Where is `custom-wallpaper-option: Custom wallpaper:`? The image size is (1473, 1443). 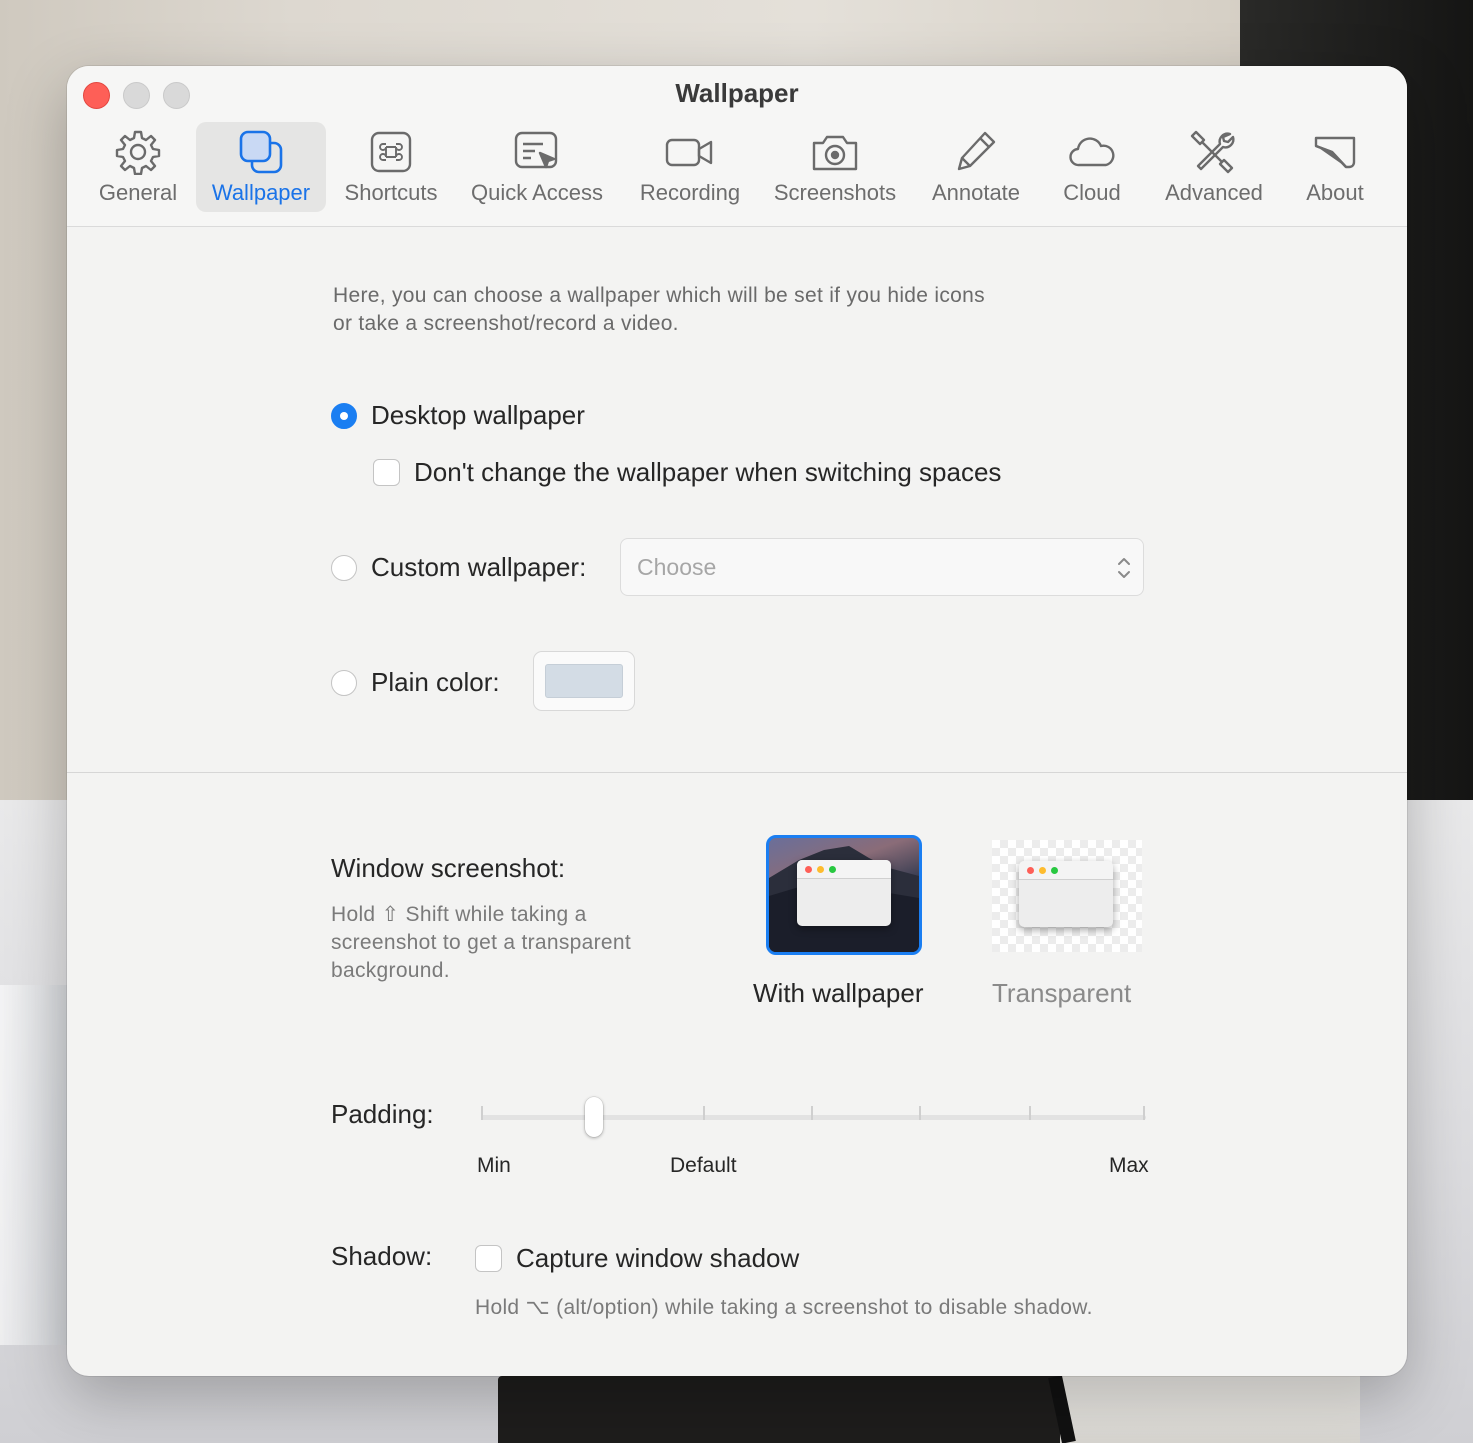 custom-wallpaper-option: Custom wallpaper: is located at coordinates (458, 567).